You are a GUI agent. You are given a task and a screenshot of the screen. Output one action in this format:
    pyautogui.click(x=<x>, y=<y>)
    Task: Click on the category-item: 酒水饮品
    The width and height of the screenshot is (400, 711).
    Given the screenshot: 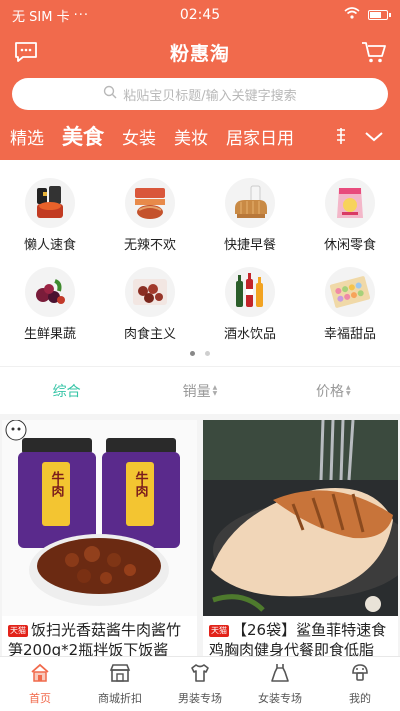 What is the action you would take?
    pyautogui.click(x=250, y=304)
    